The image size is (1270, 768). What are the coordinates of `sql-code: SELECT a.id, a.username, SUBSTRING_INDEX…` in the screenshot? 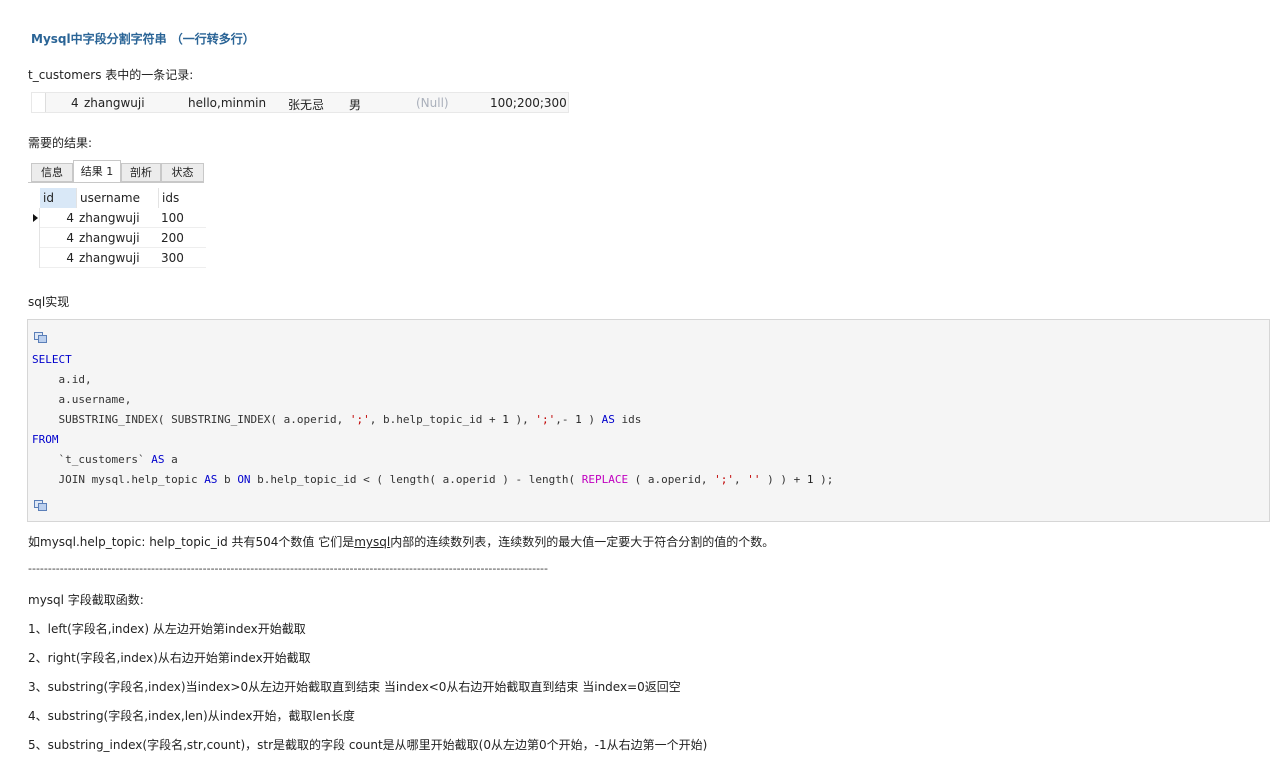 It's located at (432, 420).